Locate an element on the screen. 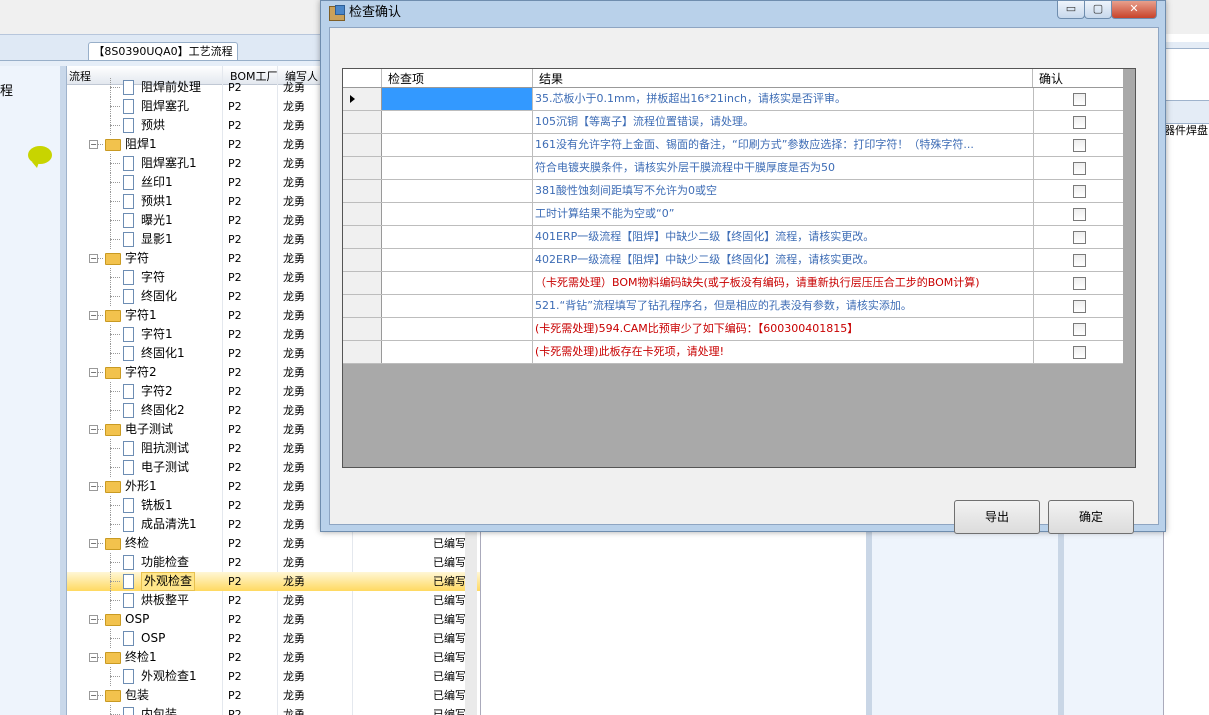 This screenshot has height=715, width=1209. tree-row: 外观检查 P2 龙勇 已编写 is located at coordinates (274, 581).